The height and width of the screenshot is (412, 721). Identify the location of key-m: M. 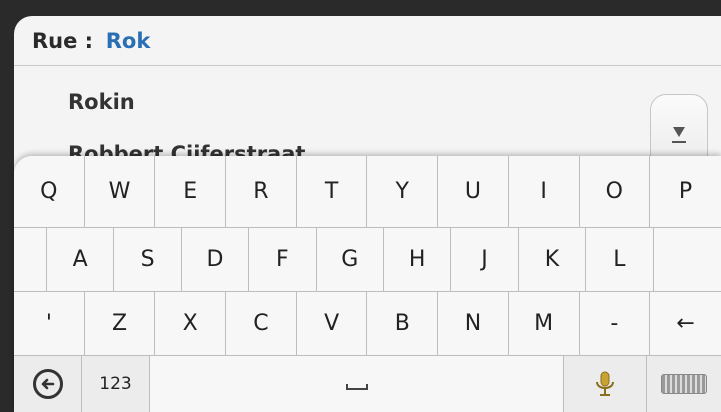
(544, 324).